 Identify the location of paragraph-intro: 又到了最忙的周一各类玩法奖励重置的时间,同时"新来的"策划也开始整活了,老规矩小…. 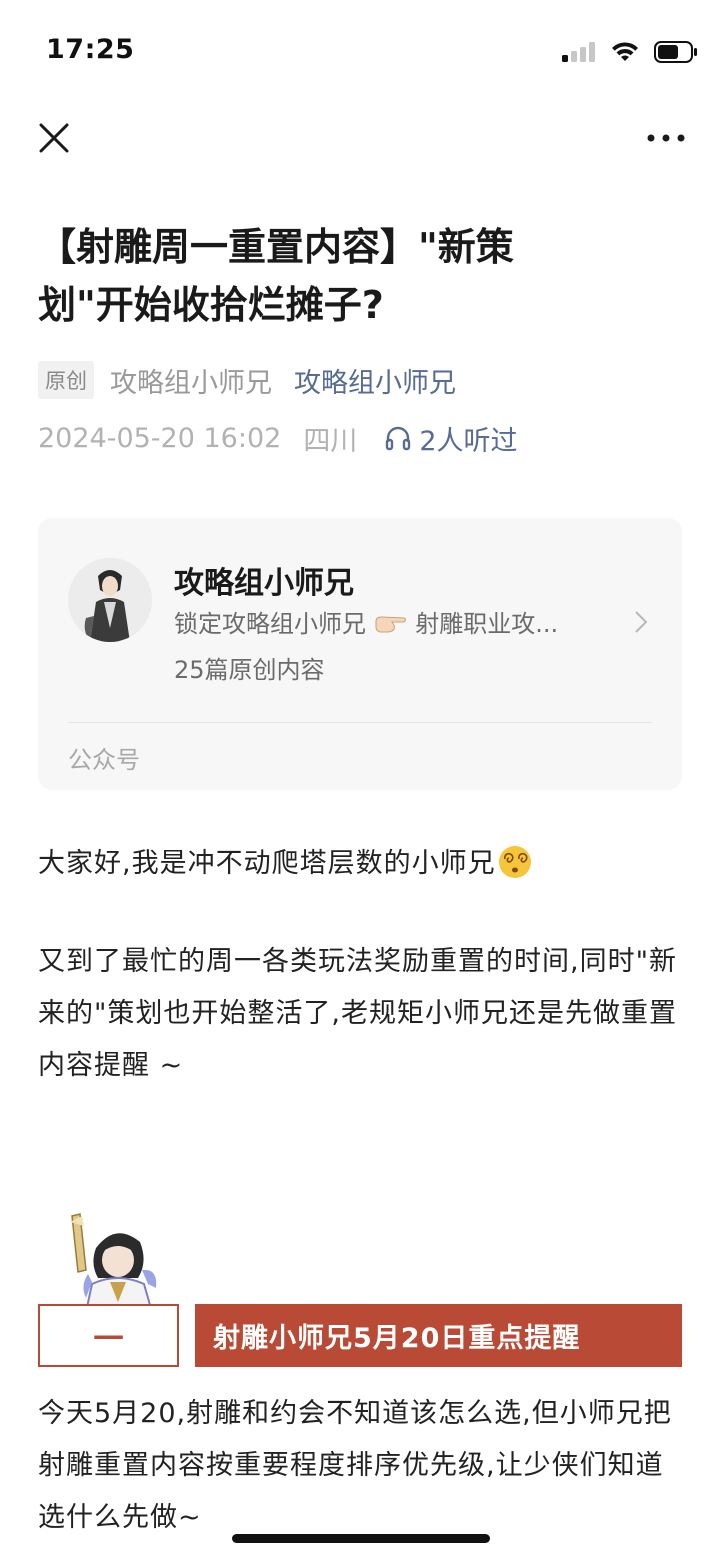
(358, 1013).